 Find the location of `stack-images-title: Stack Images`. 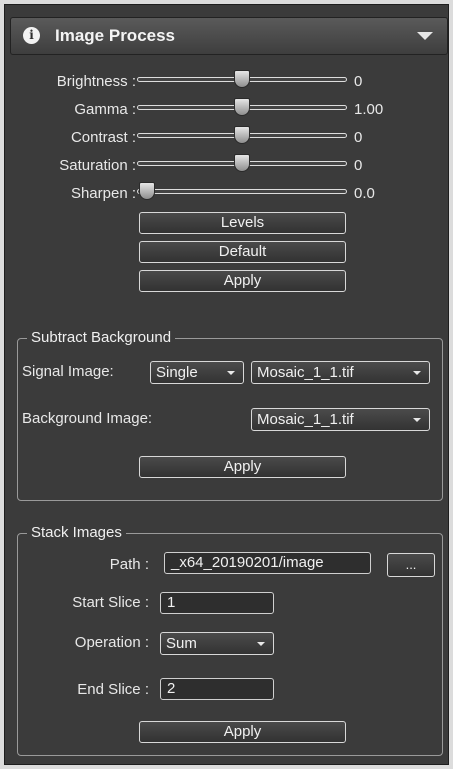

stack-images-title: Stack Images is located at coordinates (76, 532).